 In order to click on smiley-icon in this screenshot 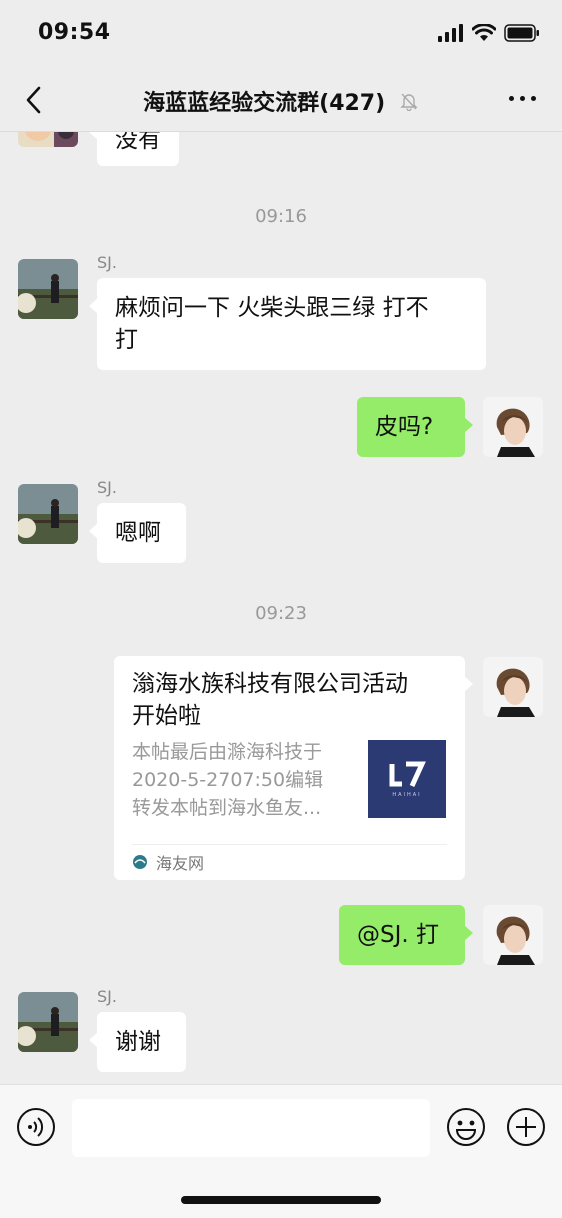, I will do `click(466, 1127)`.